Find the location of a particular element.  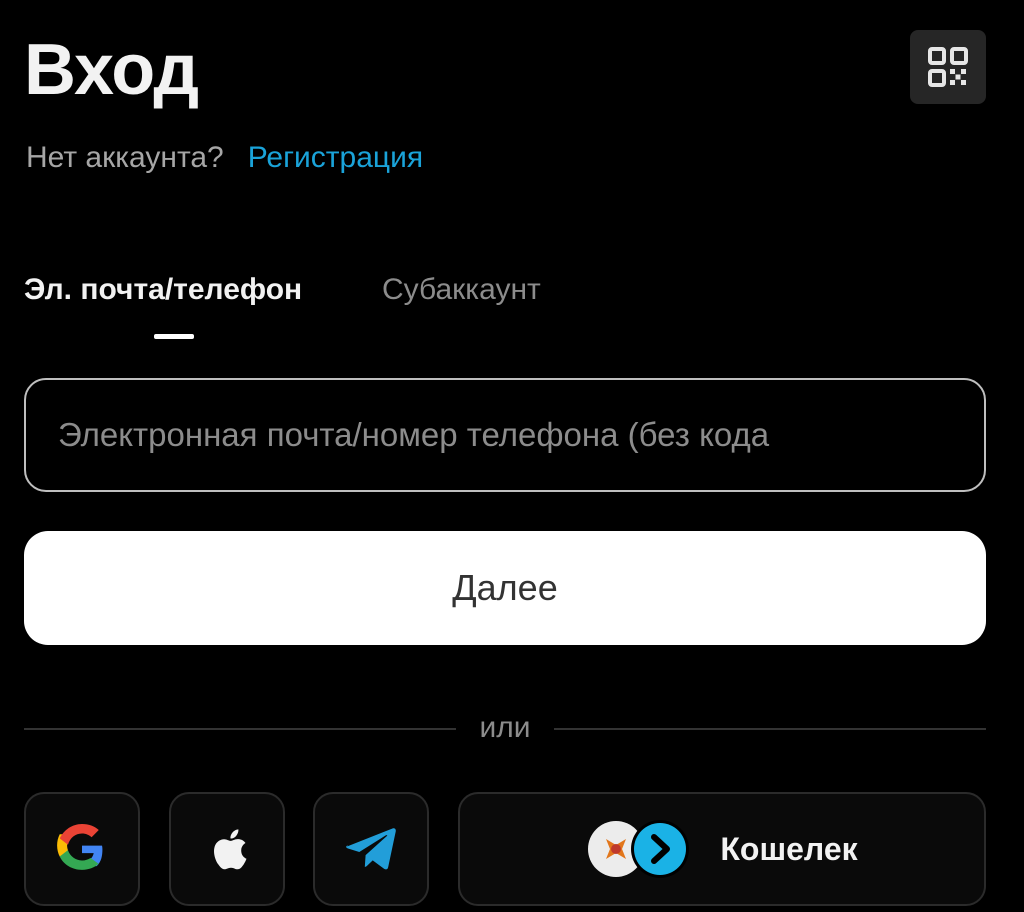

divider-right is located at coordinates (770, 729).